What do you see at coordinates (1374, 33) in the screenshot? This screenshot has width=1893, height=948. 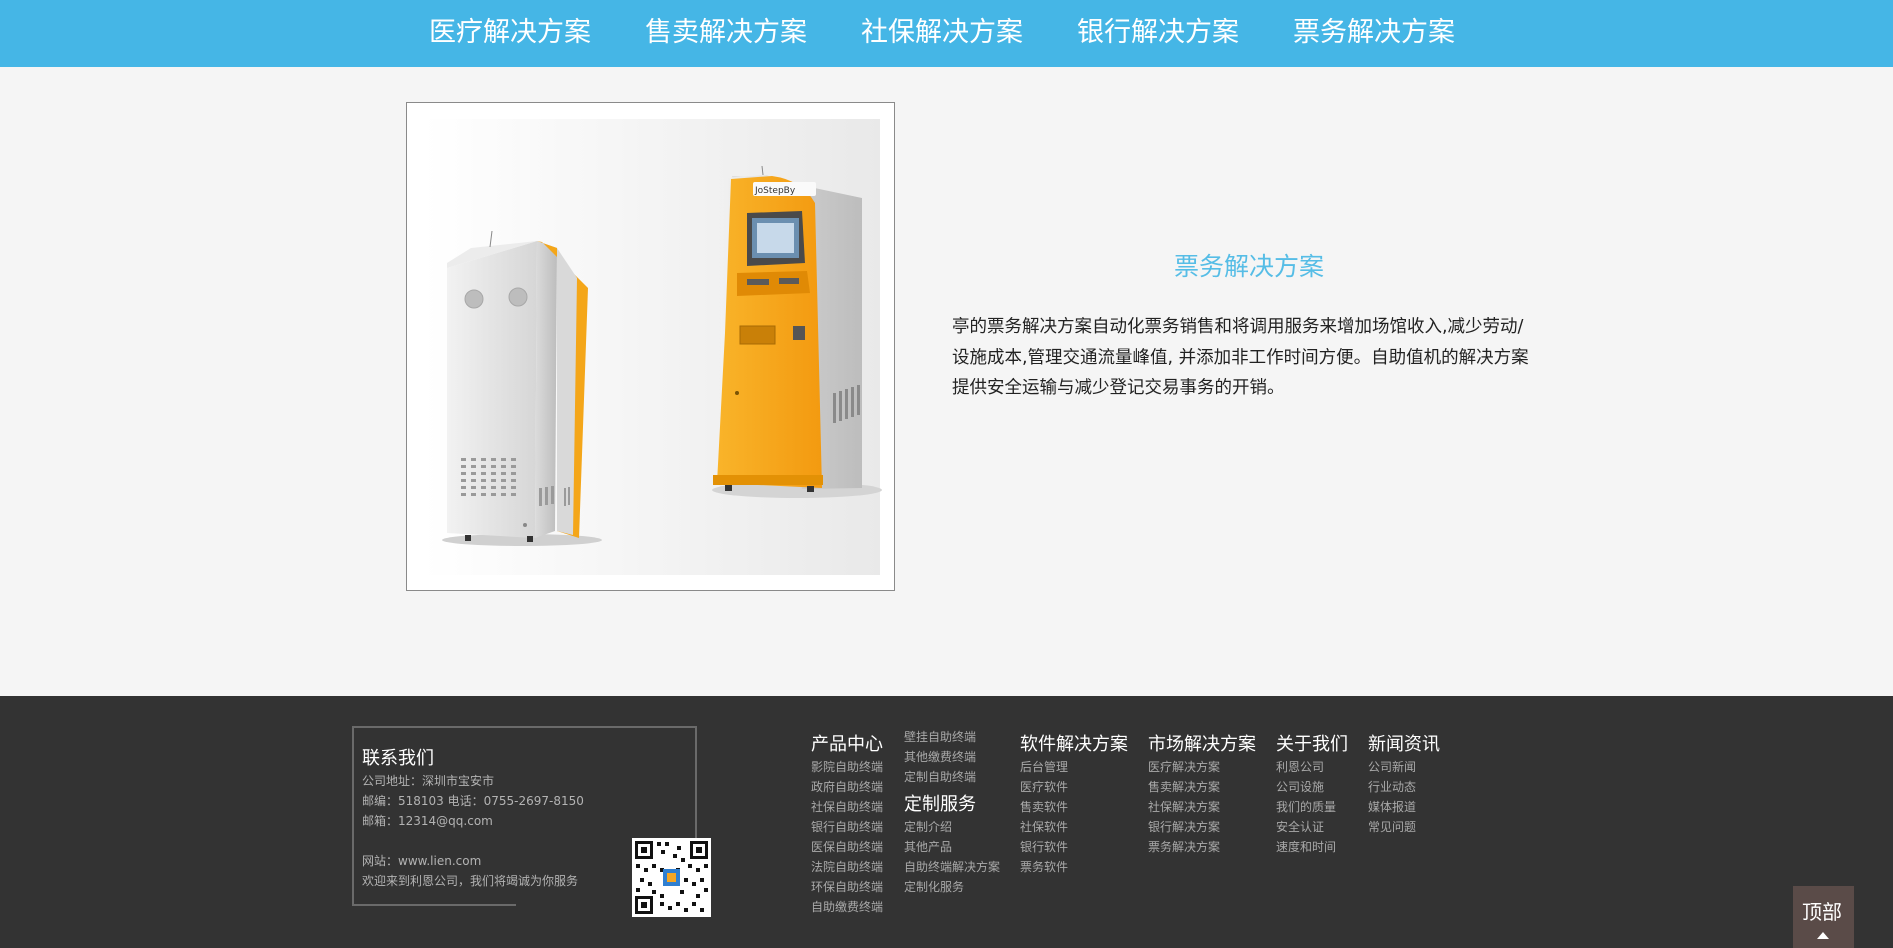 I see `nav-item-ticketing: 票务解决方案` at bounding box center [1374, 33].